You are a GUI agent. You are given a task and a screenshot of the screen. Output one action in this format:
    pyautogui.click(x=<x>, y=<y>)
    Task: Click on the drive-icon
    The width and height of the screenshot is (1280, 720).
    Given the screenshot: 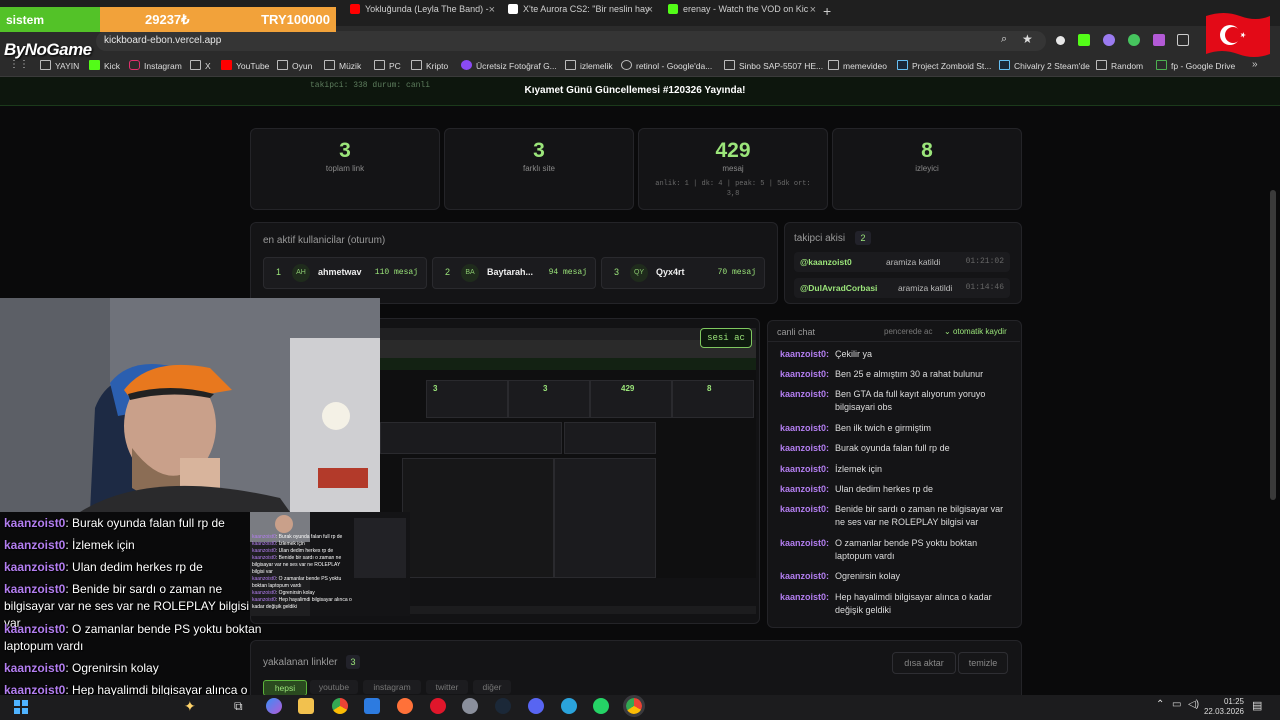 What is the action you would take?
    pyautogui.click(x=1161, y=65)
    